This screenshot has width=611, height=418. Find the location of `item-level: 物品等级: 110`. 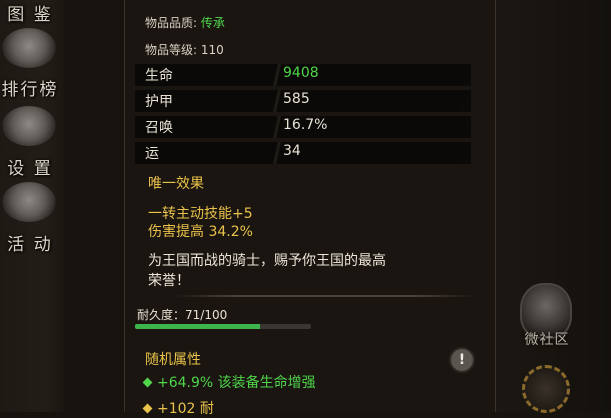

item-level: 物品等级: 110 is located at coordinates (184, 49).